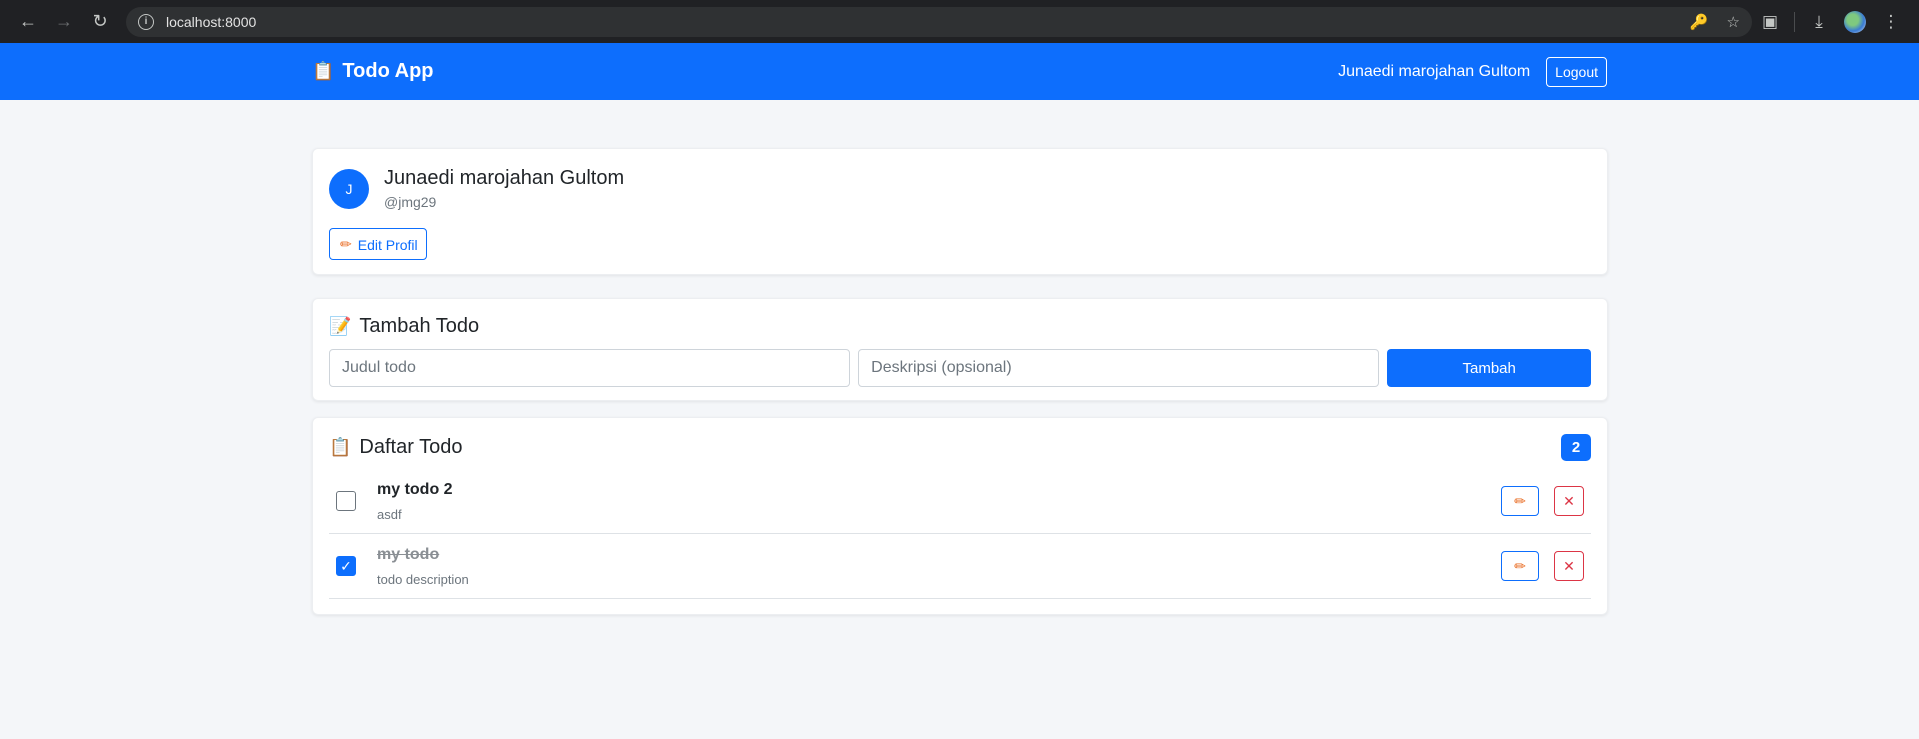 The image size is (1919, 739). What do you see at coordinates (1794, 21) in the screenshot?
I see `toolbar-divider` at bounding box center [1794, 21].